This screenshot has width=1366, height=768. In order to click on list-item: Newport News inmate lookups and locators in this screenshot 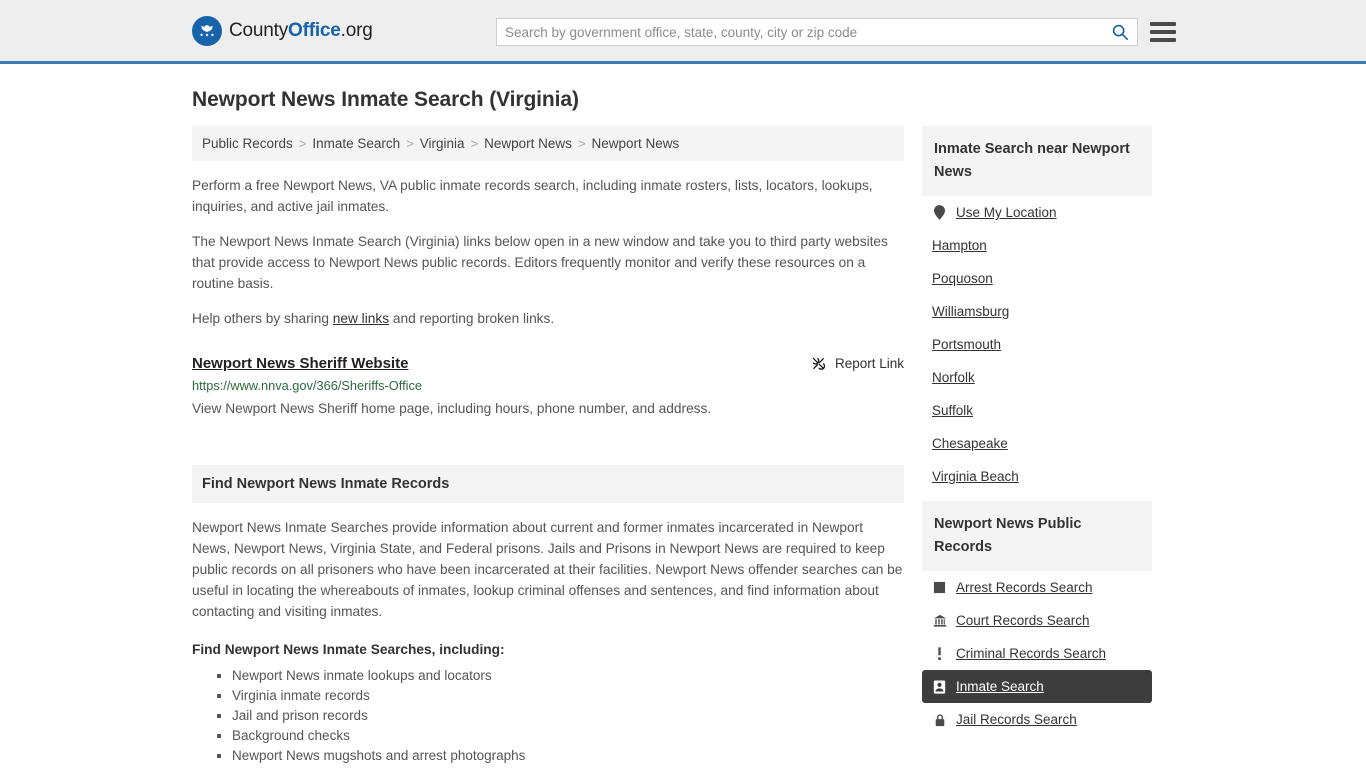, I will do `click(568, 676)`.